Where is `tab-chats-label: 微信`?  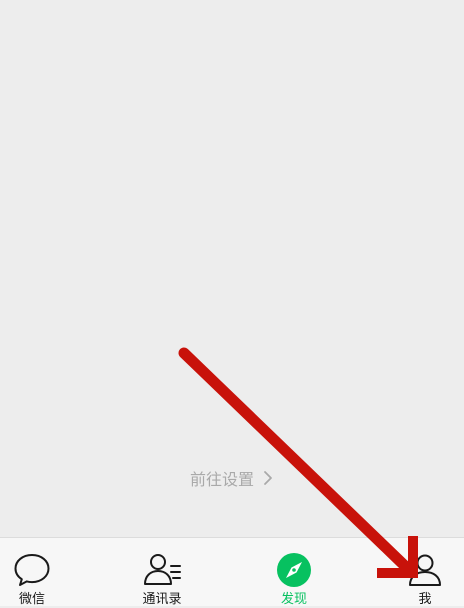 tab-chats-label: 微信 is located at coordinates (31, 599).